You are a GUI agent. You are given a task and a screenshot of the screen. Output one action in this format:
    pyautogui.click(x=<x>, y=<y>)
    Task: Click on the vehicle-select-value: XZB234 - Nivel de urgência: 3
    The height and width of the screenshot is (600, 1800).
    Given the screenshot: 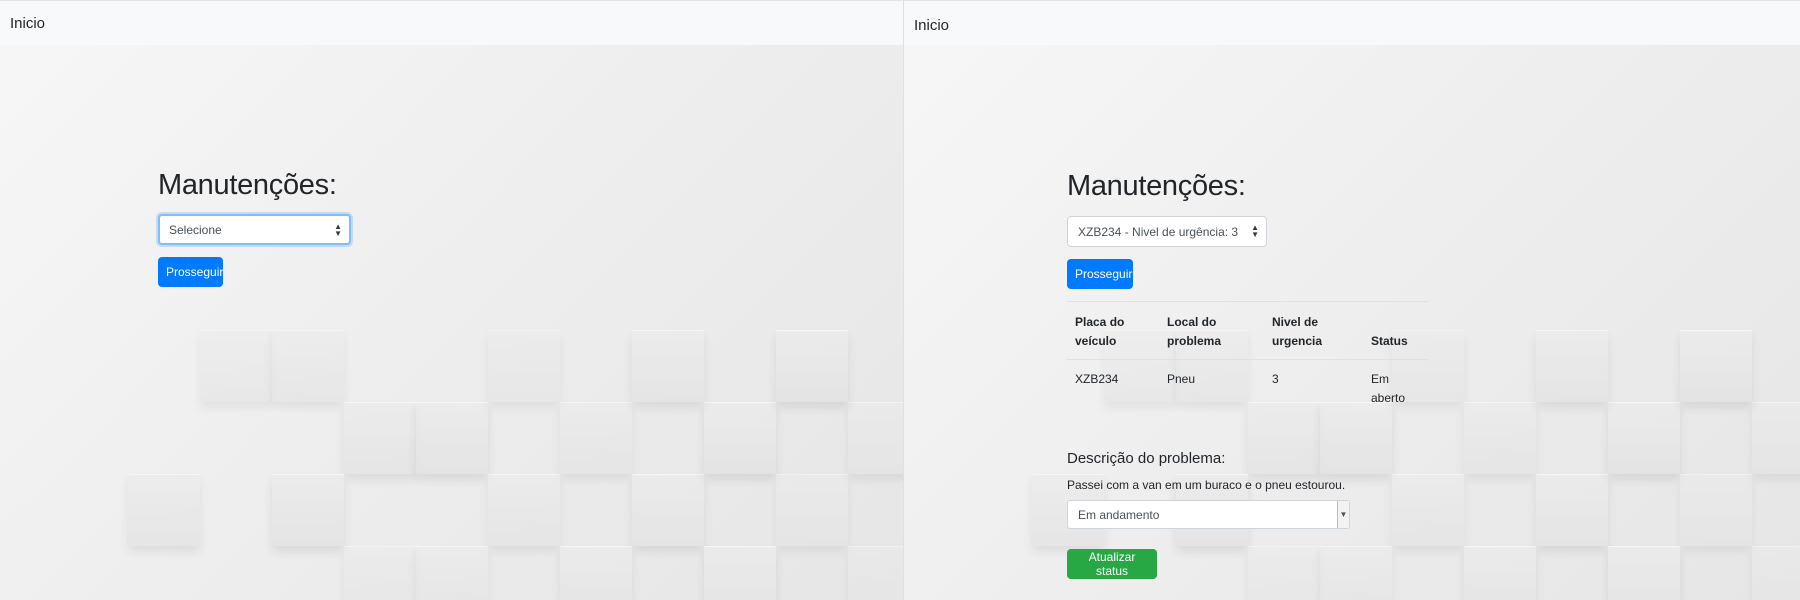 What is the action you would take?
    pyautogui.click(x=1158, y=232)
    